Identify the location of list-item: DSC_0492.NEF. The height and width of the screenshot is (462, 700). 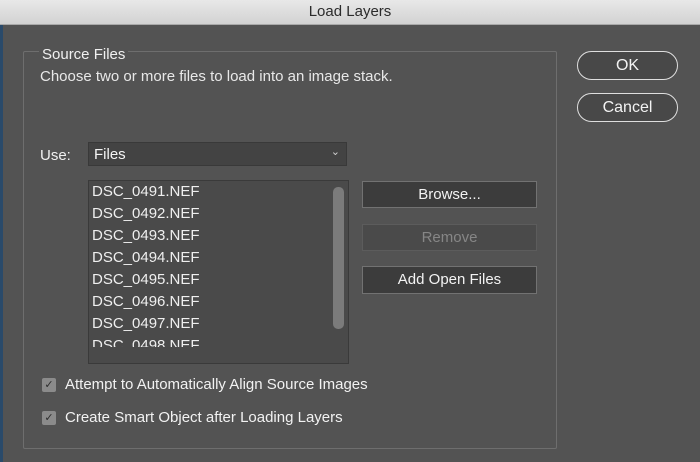
(146, 213).